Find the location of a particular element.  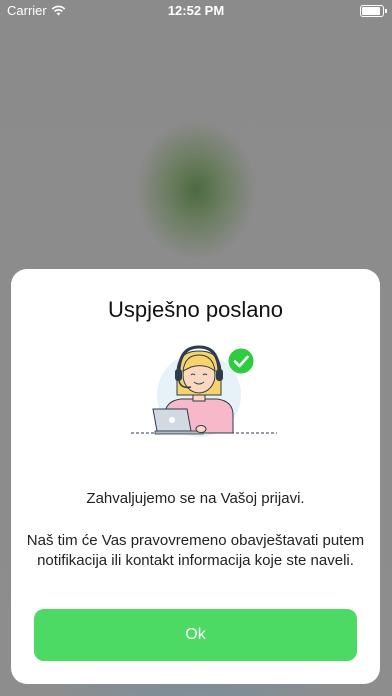

battery-icon is located at coordinates (373, 11).